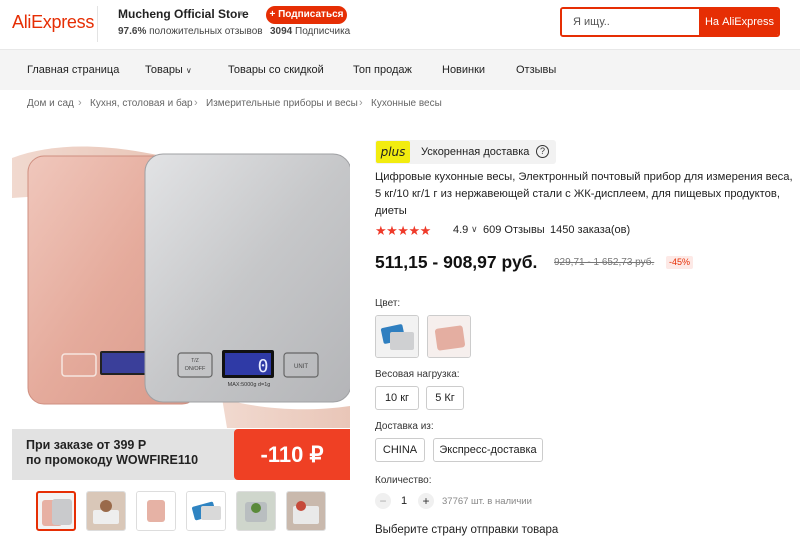  Describe the element at coordinates (206, 31) in the screenshot. I see `positive-label: положительных отзывов` at that location.